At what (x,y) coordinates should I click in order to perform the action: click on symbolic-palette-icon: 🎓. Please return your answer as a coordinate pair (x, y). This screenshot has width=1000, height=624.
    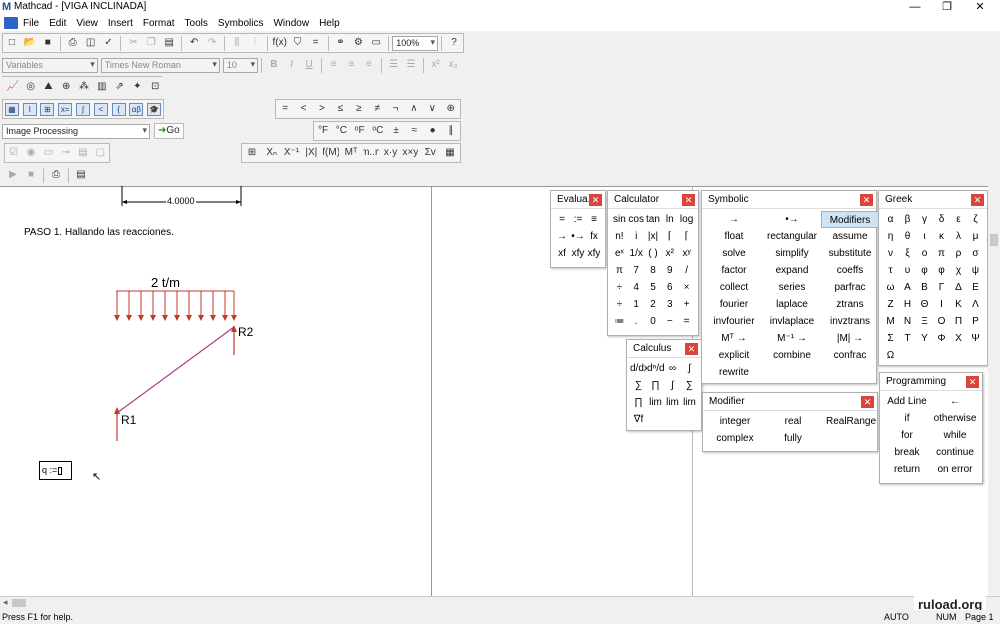
    Looking at the image, I should click on (154, 109).